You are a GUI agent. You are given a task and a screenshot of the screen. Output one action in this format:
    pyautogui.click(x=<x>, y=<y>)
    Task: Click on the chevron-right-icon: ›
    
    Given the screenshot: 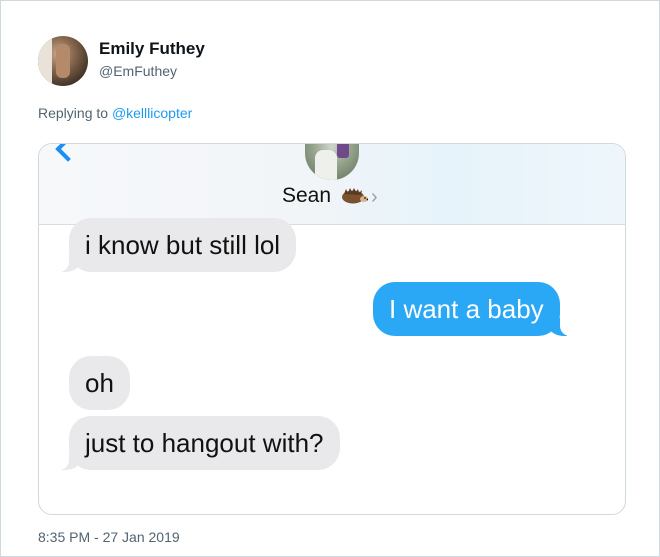 What is the action you would take?
    pyautogui.click(x=374, y=197)
    